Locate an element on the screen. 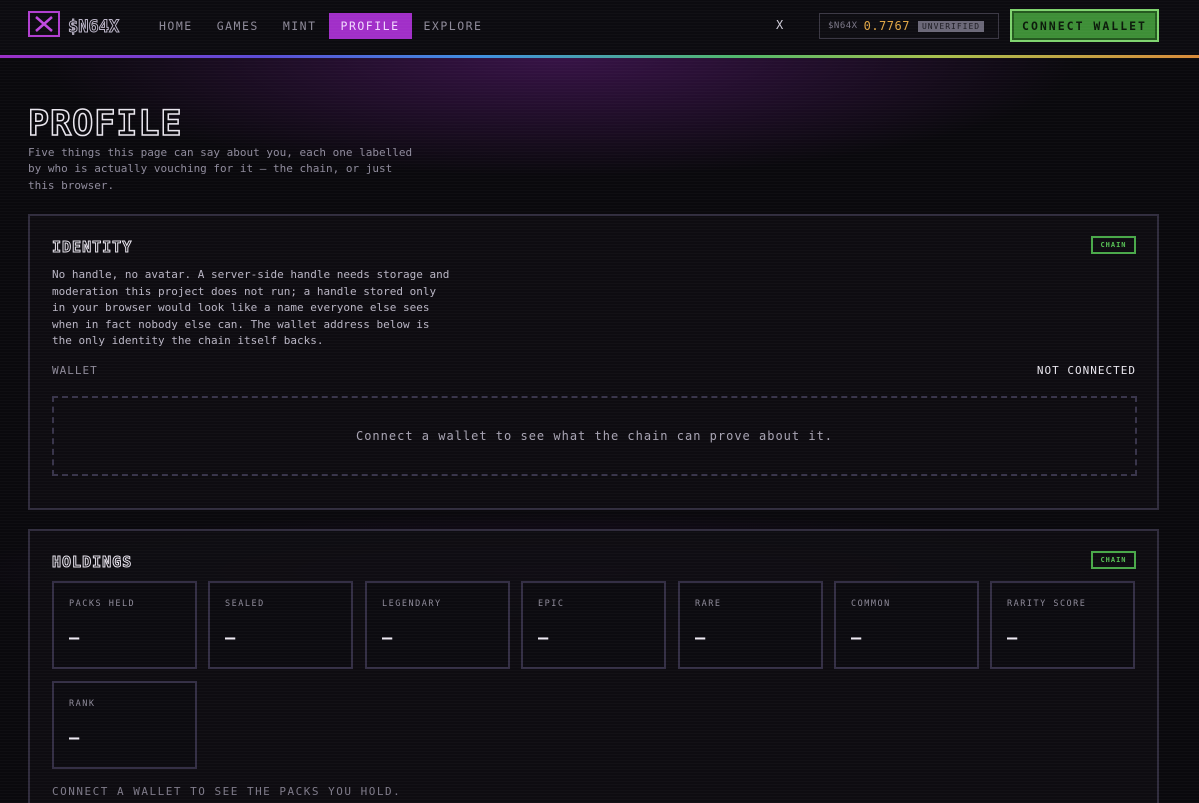  stat-common: COMMON — is located at coordinates (906, 625).